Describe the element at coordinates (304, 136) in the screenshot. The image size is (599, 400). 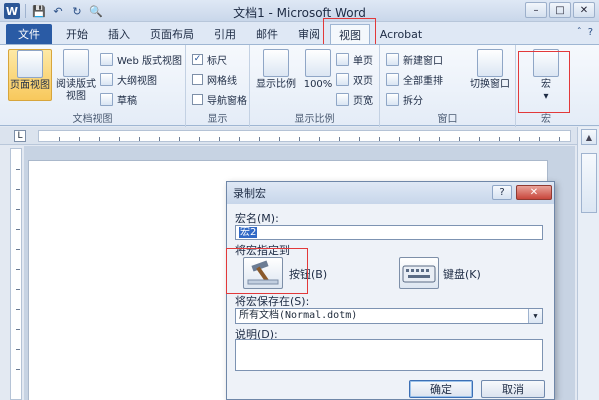
I see `ruler-bar` at that location.